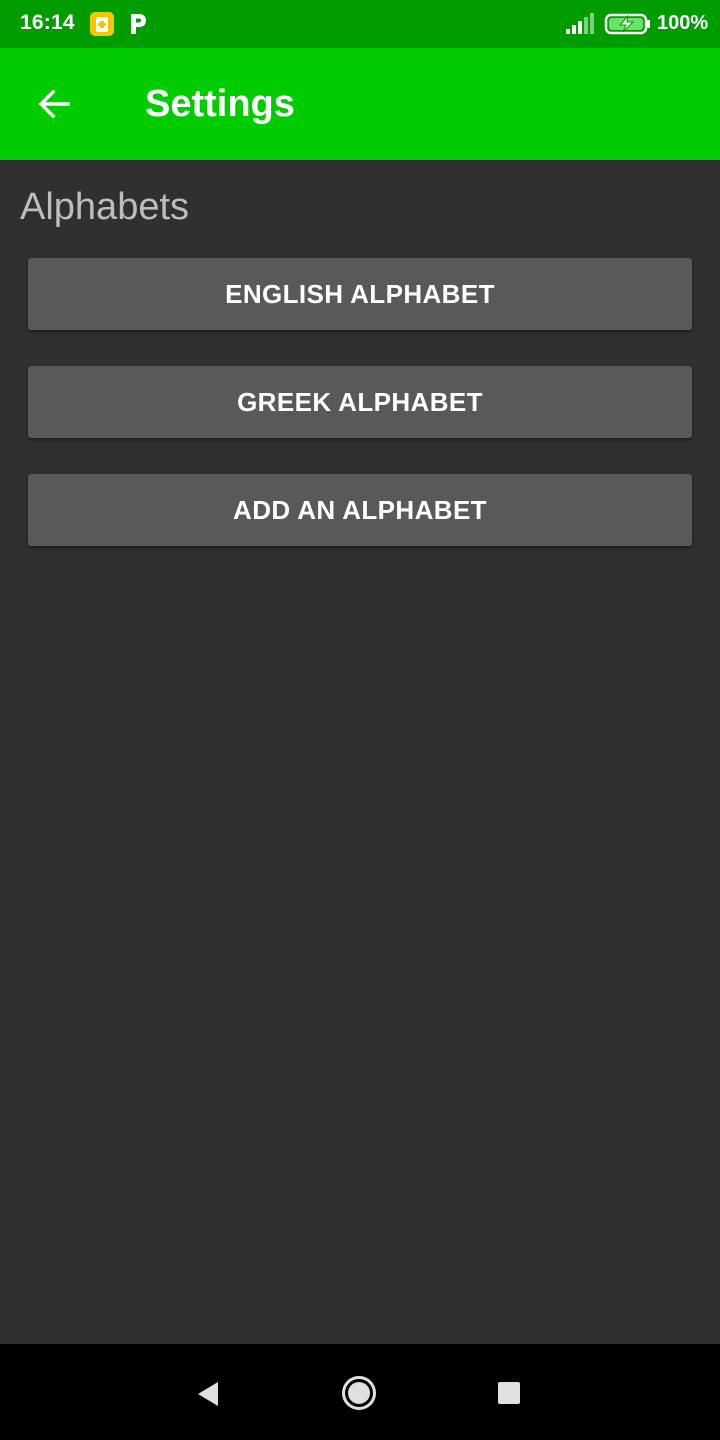 The height and width of the screenshot is (1440, 720). I want to click on sim-toolkit-icon, so click(102, 24).